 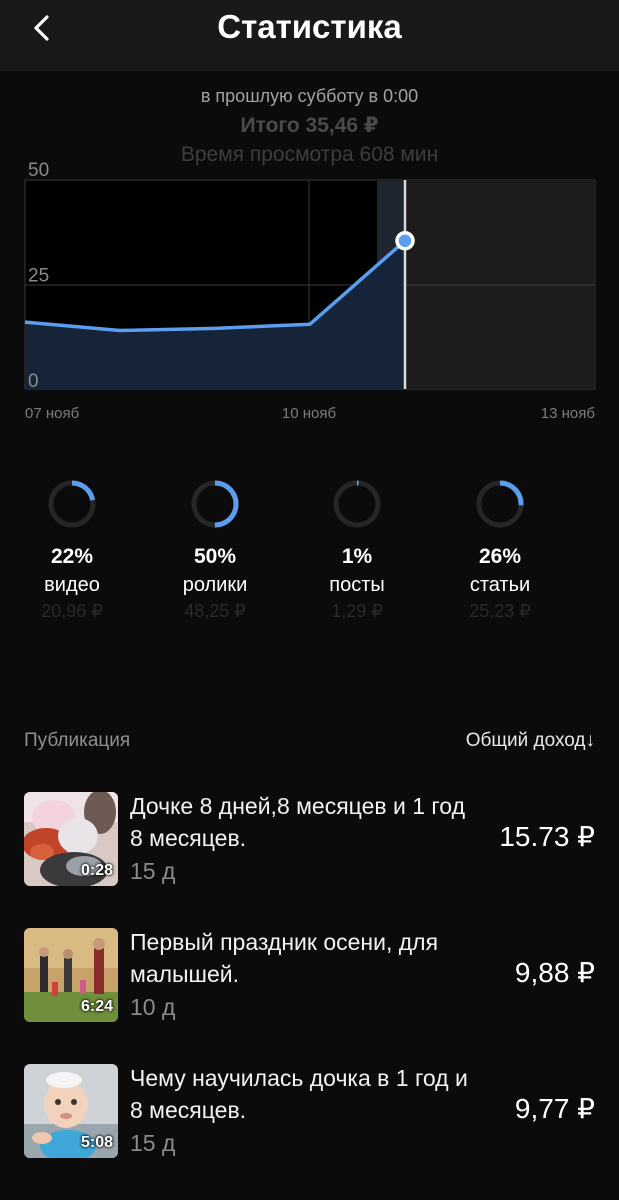 I want to click on x-tick-label: 07 нояб, so click(x=52, y=413).